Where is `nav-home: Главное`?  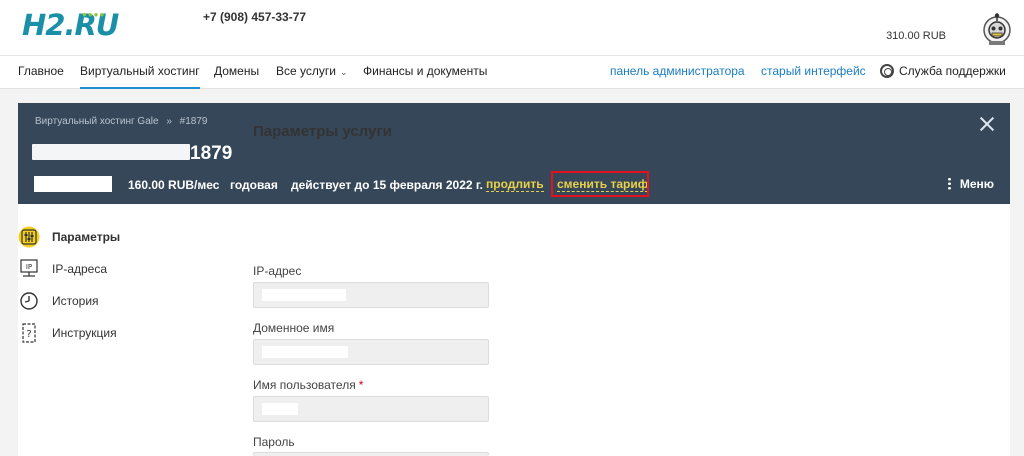
nav-home: Главное is located at coordinates (41, 72).